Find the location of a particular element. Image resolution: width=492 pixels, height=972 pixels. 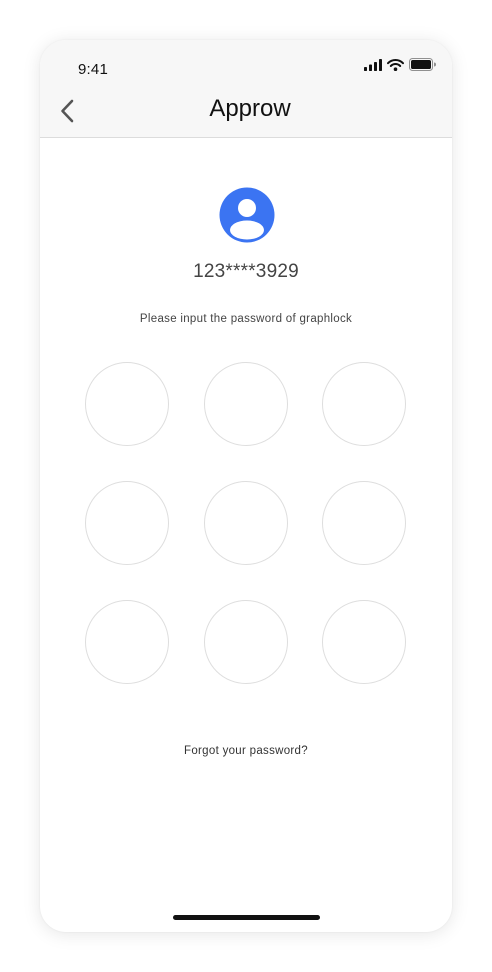

wifi-icon is located at coordinates (395, 67).